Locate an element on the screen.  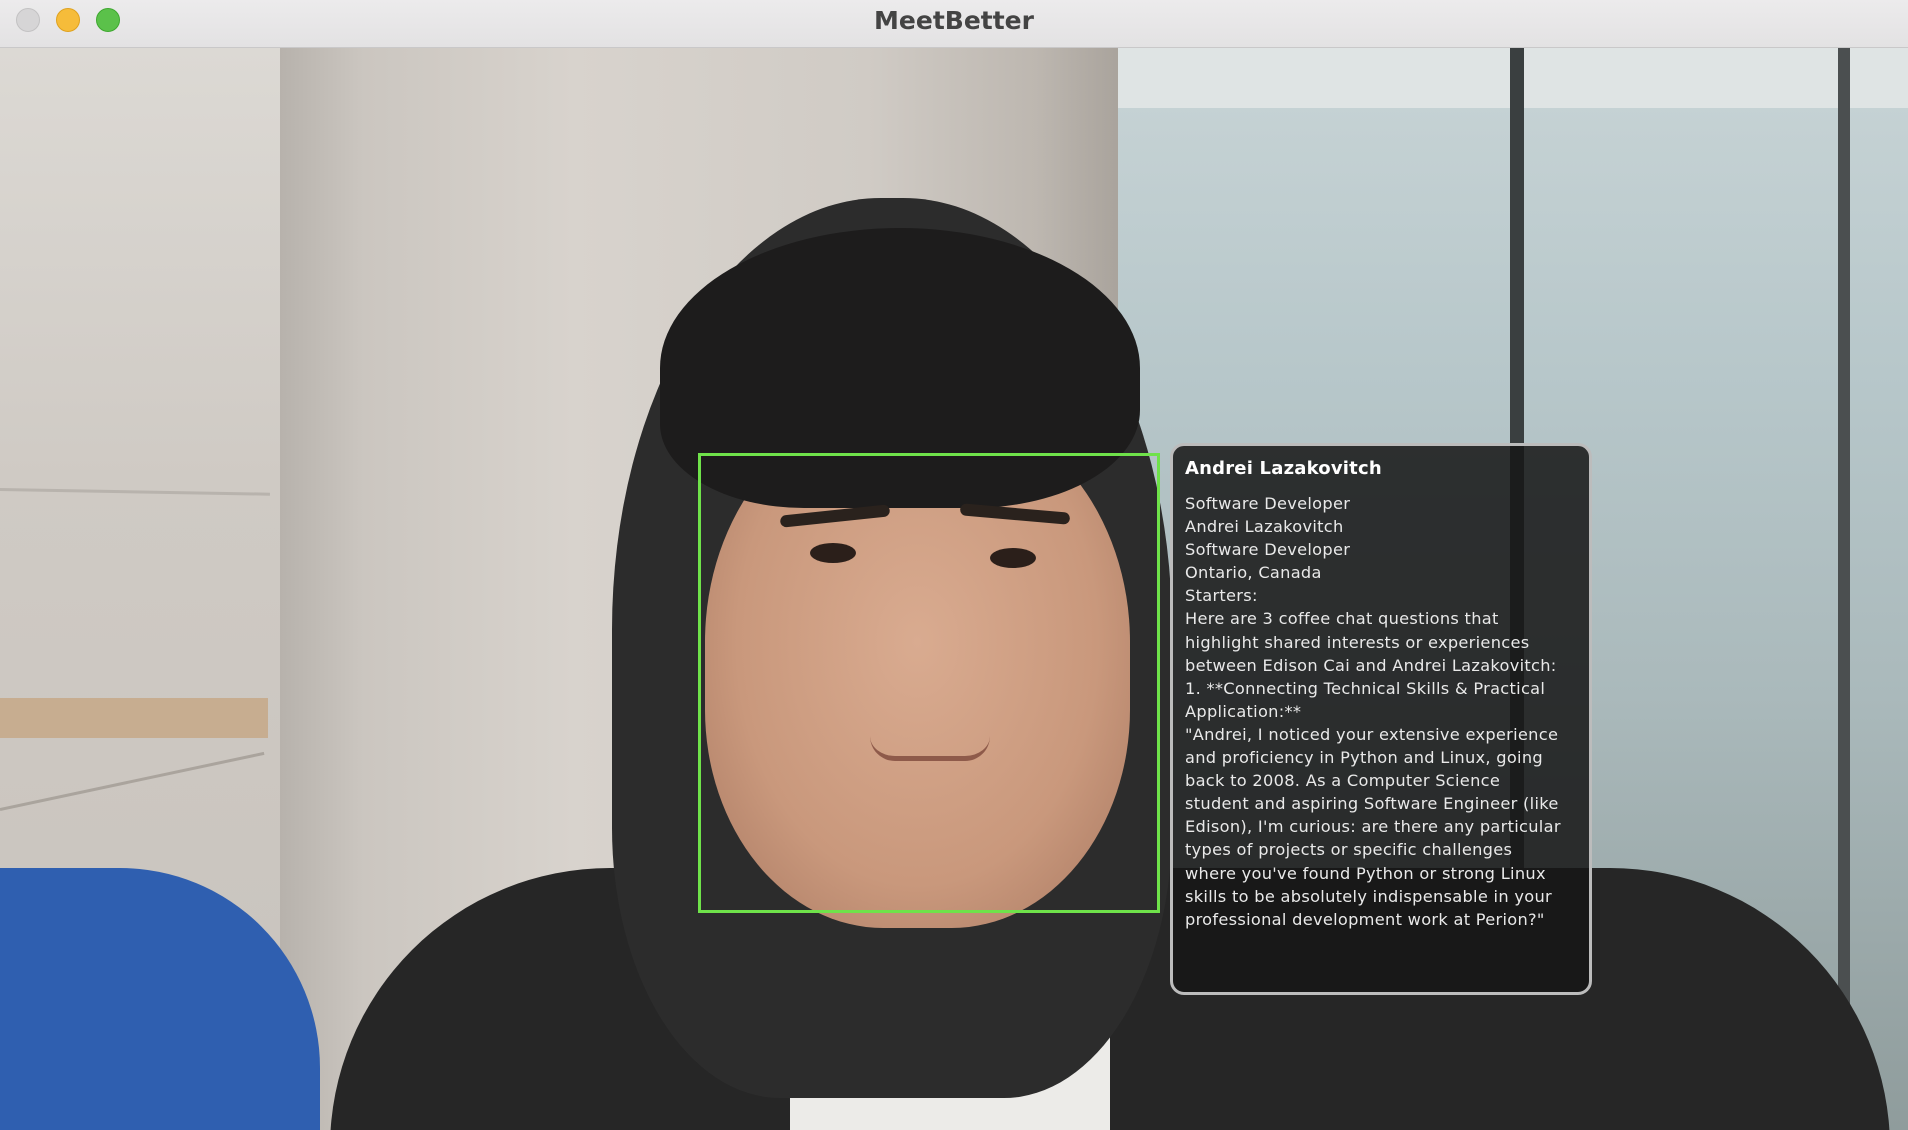
card-line: Andrei Lazakovitch is located at coordinates (1264, 527).